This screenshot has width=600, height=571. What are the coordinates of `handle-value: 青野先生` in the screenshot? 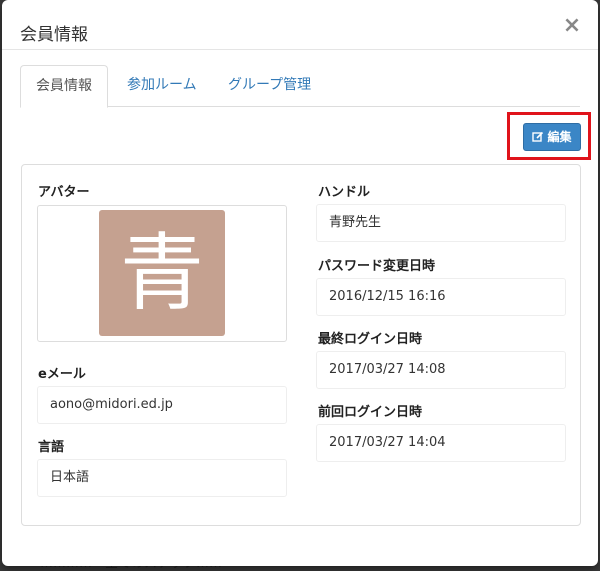 It's located at (441, 223).